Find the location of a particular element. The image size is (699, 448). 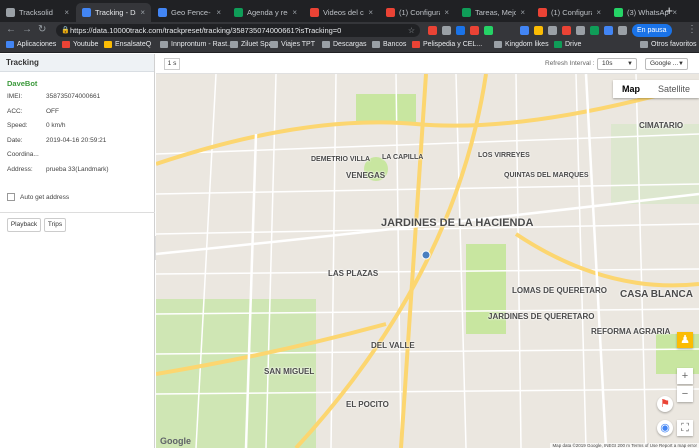

tab-label: Tracksolid is located at coordinates (36, 12).